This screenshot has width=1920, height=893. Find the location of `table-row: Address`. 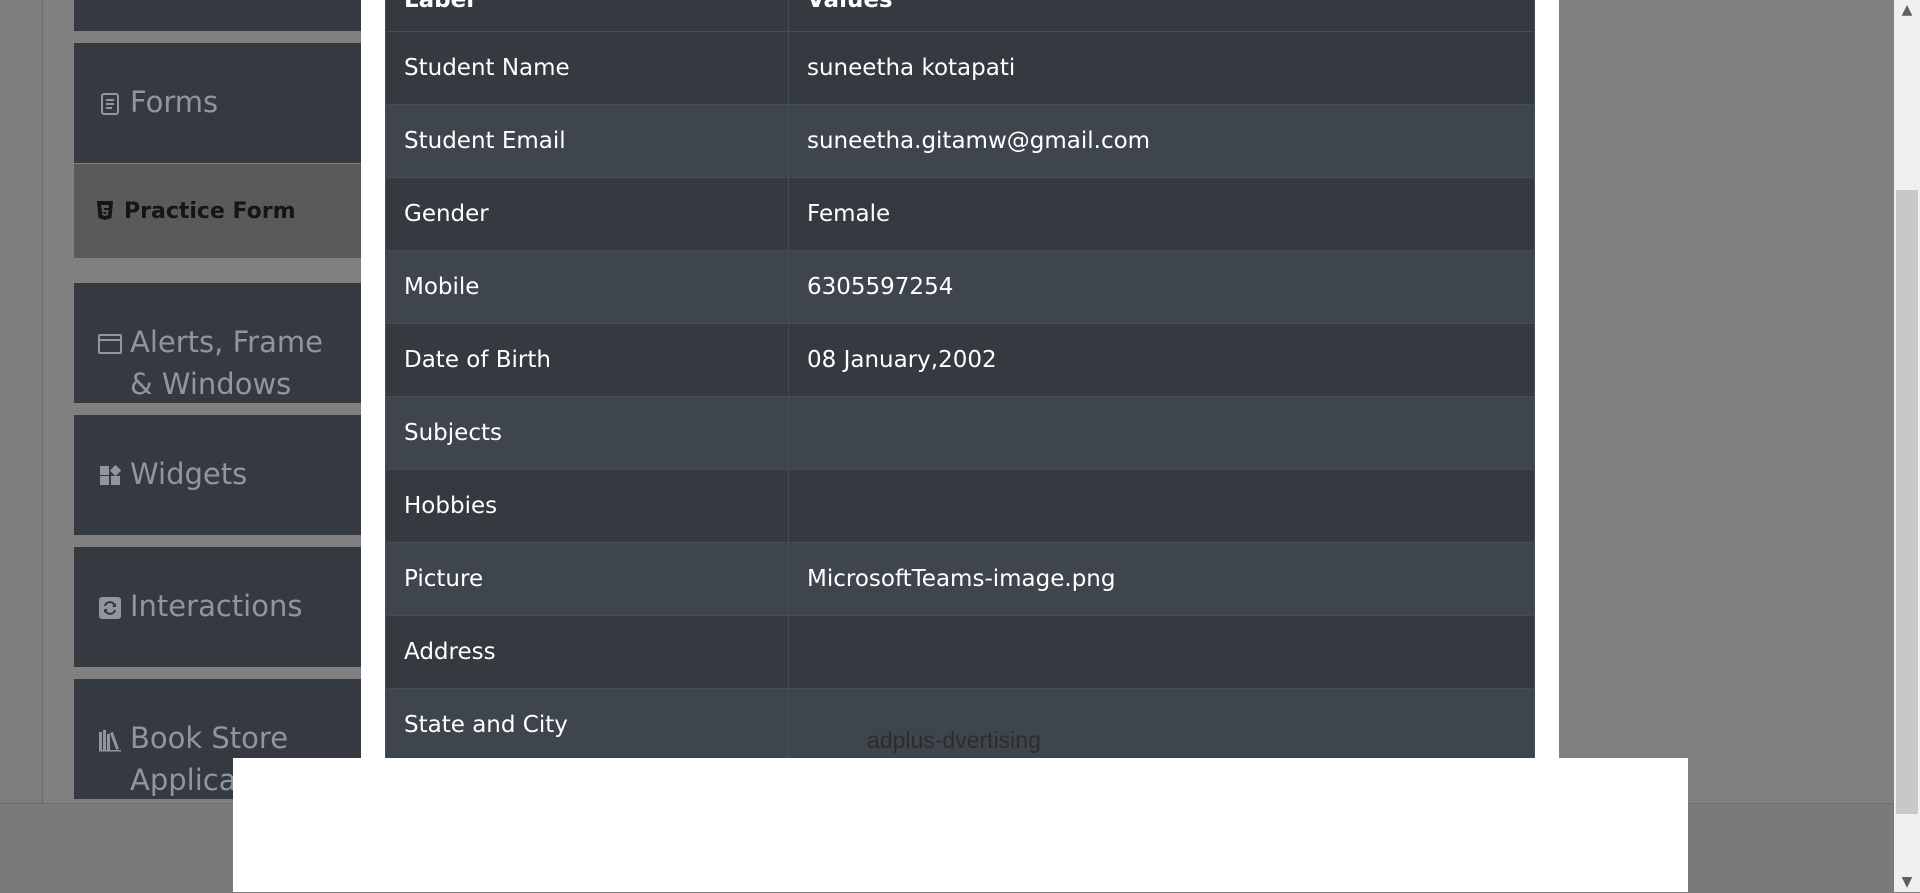

table-row: Address is located at coordinates (960, 652).